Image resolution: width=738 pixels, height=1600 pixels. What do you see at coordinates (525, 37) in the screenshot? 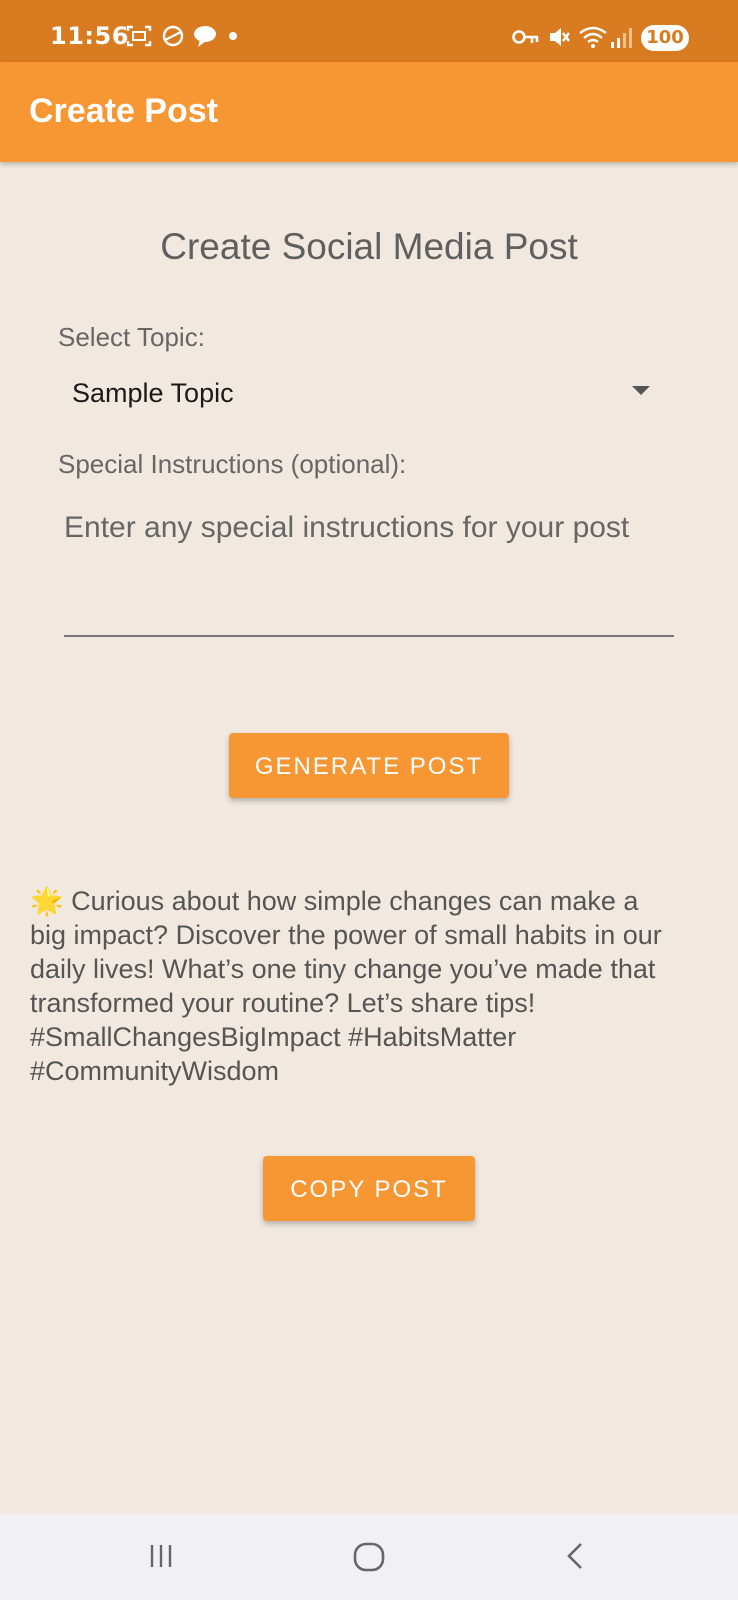
I see `vpn-key-icon` at bounding box center [525, 37].